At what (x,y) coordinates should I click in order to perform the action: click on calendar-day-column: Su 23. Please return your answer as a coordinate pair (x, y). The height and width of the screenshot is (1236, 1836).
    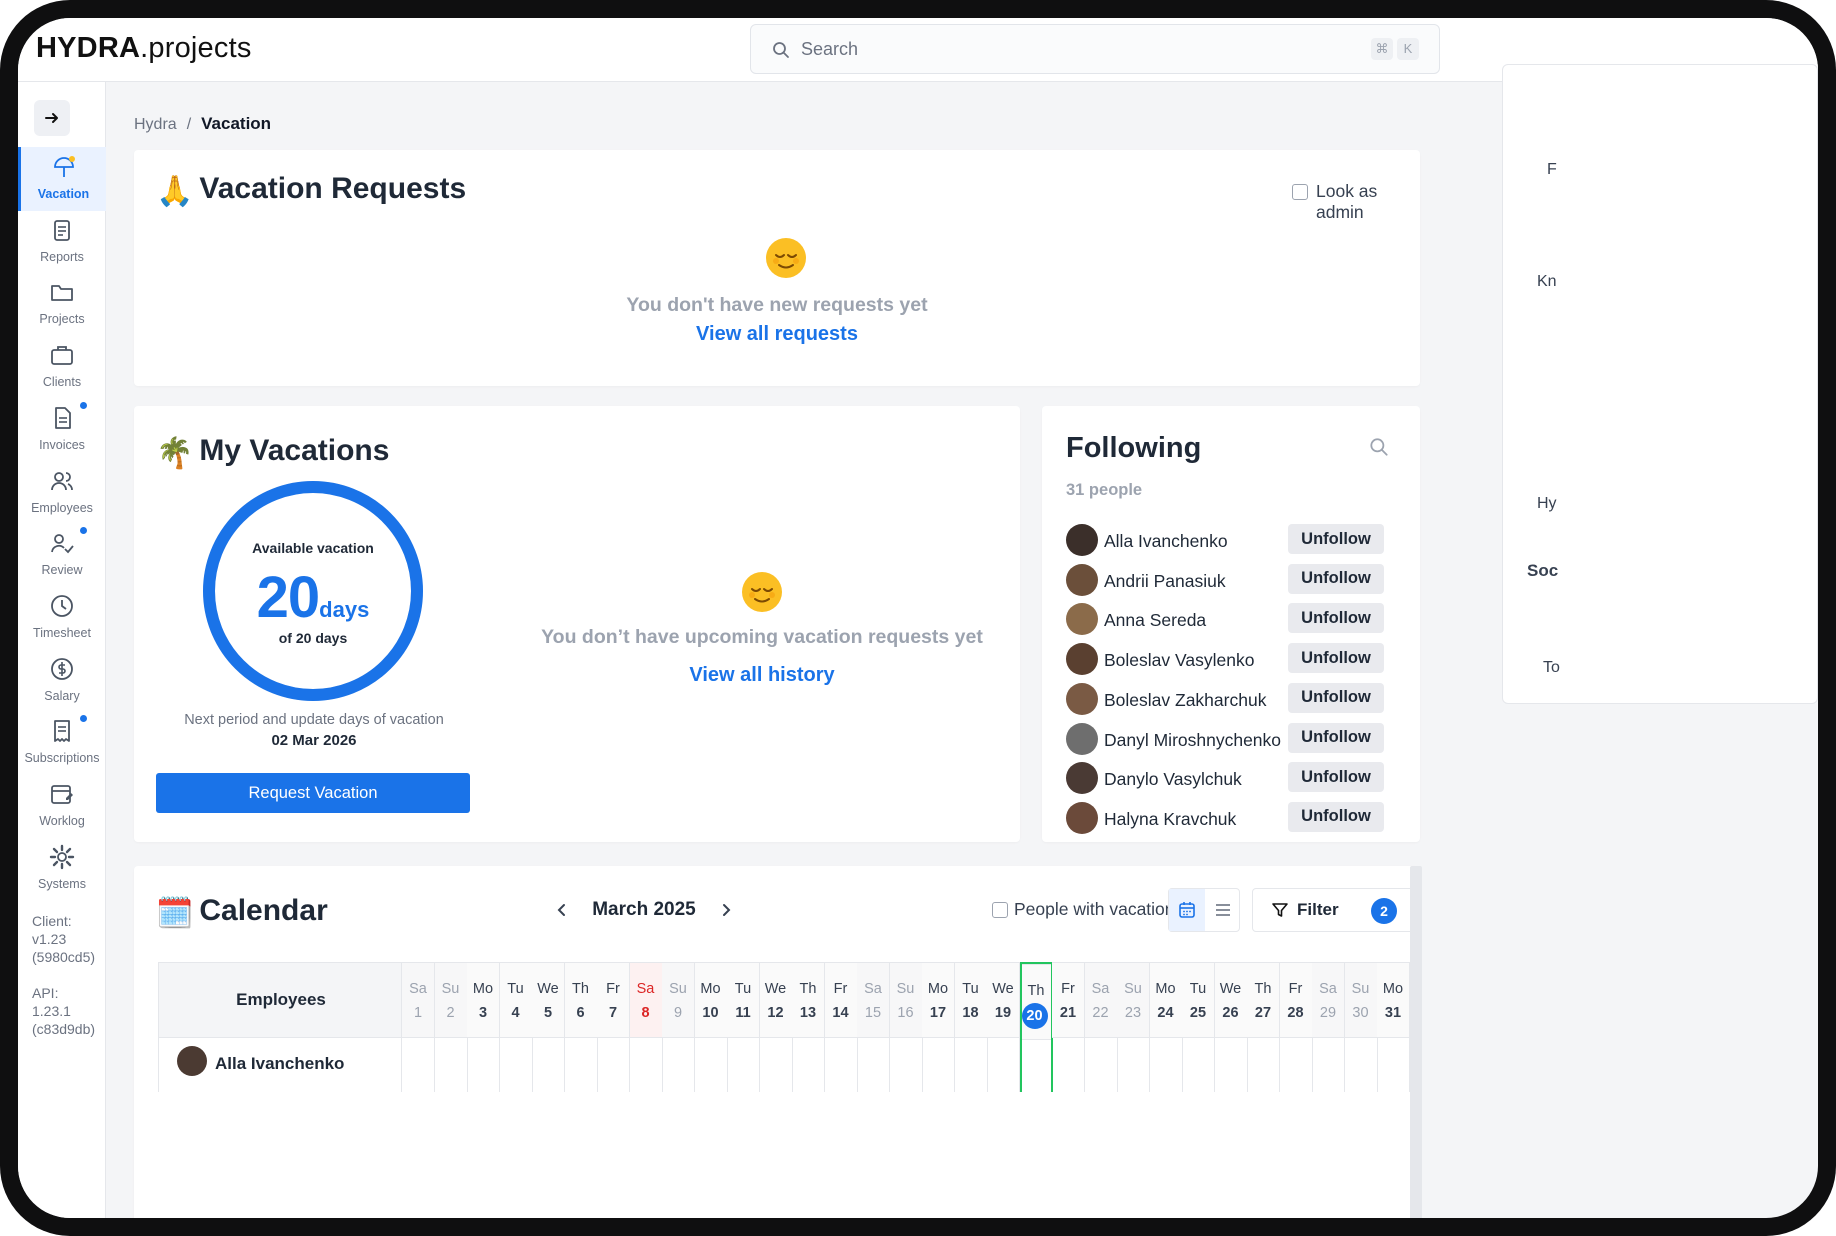
    Looking at the image, I should click on (1133, 1027).